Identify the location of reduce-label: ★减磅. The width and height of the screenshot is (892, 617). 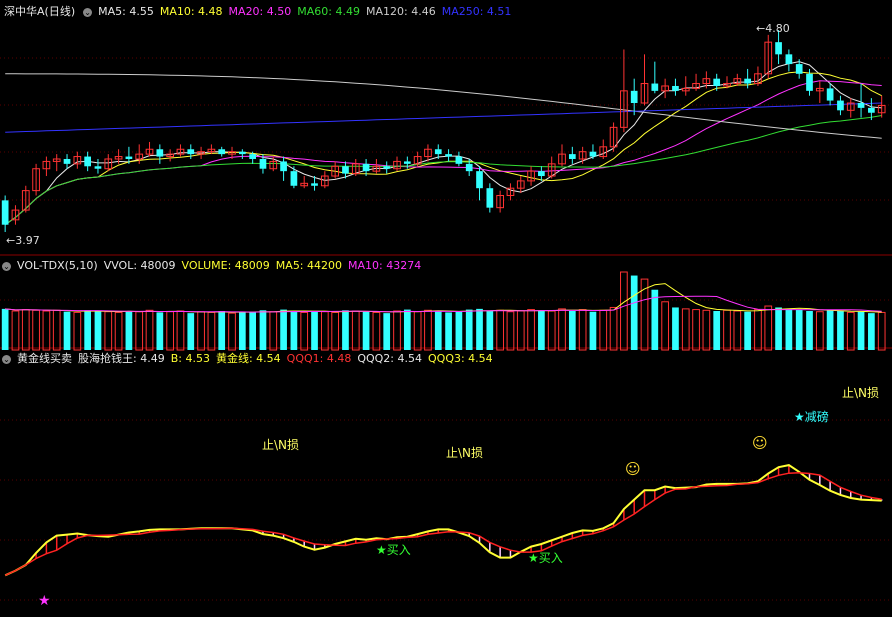
(811, 417).